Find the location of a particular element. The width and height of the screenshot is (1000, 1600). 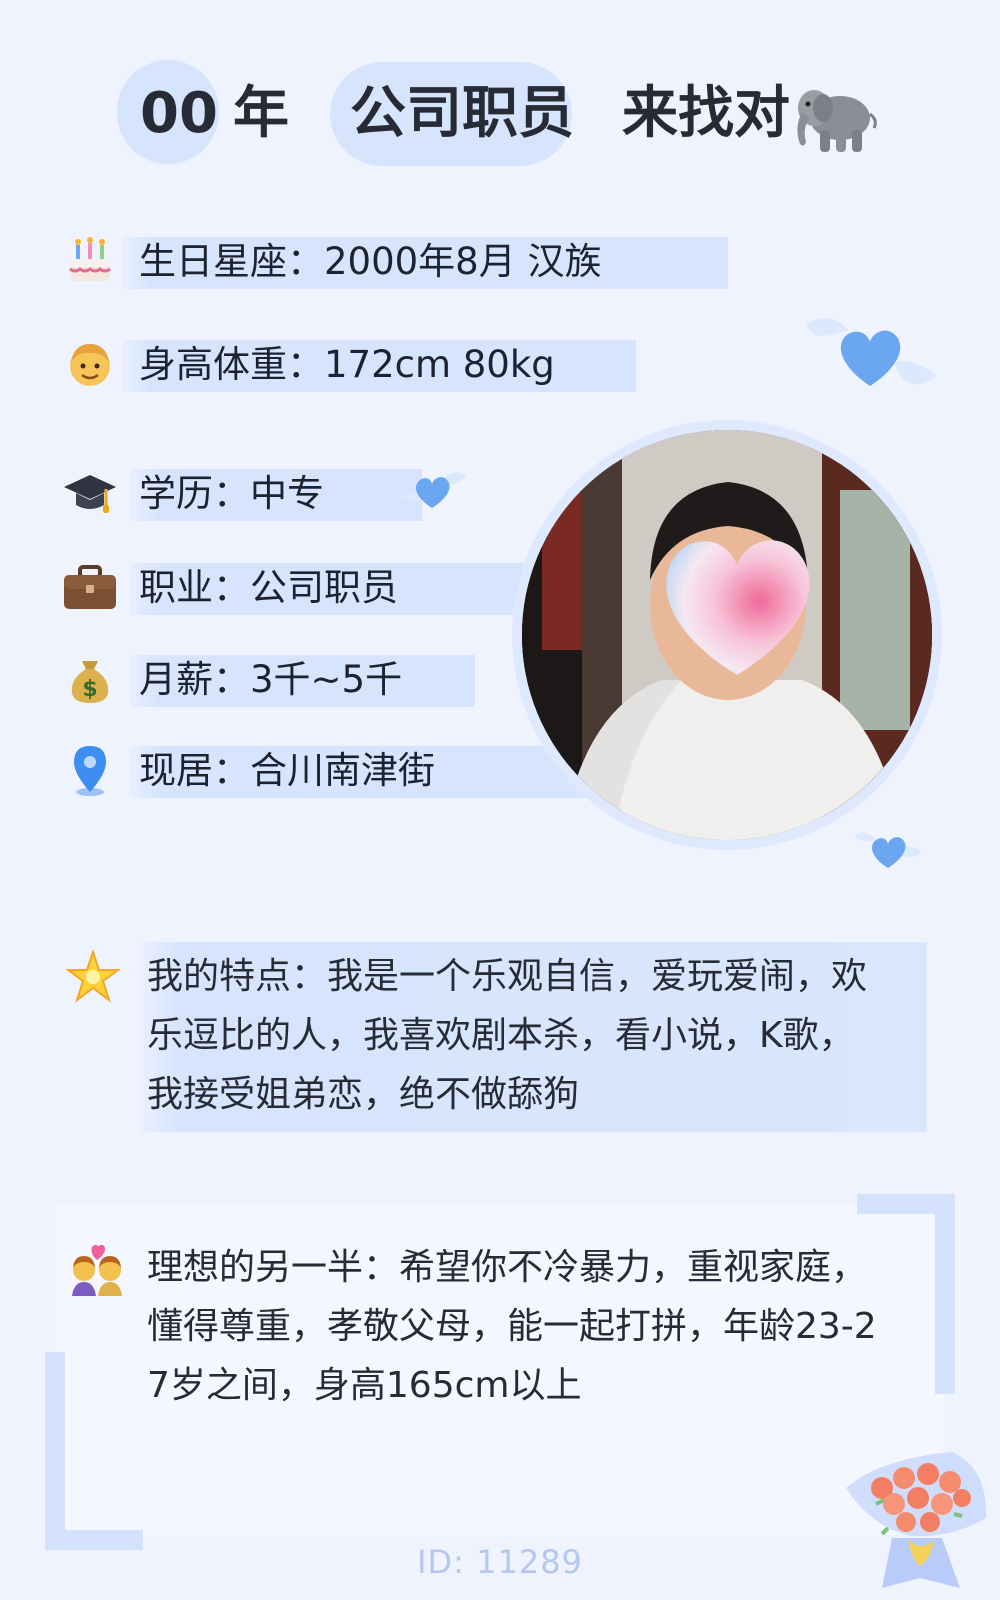

features-line: 我接受姐弟恋，绝不做舔狗 is located at coordinates (363, 1094).